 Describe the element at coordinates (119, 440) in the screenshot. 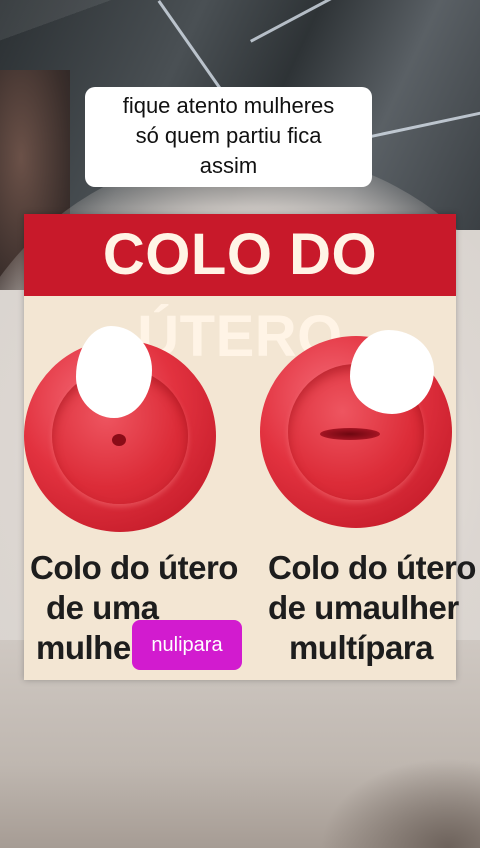

I see `round-os` at that location.